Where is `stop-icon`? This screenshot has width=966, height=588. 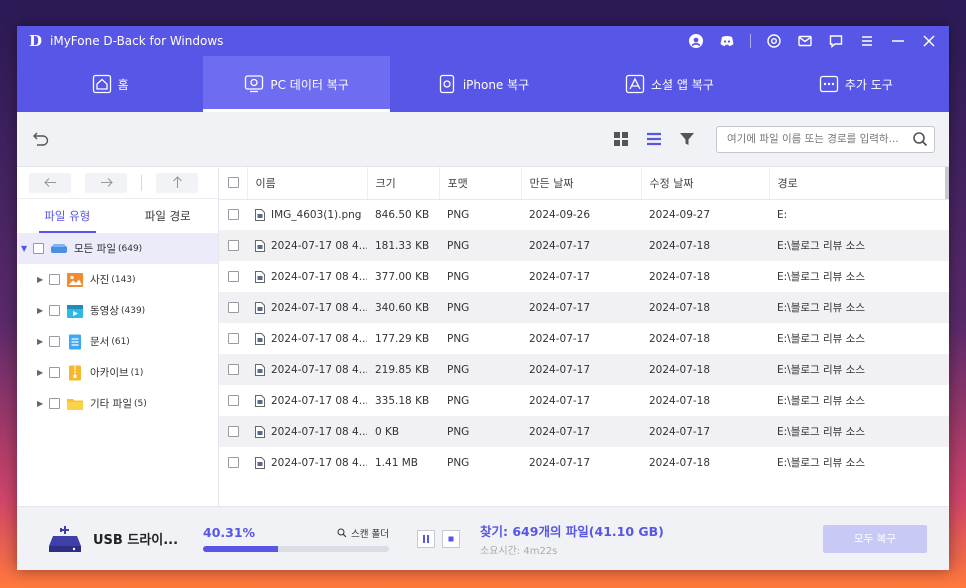 stop-icon is located at coordinates (451, 538).